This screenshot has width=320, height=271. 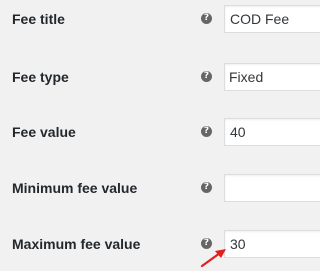 What do you see at coordinates (272, 244) in the screenshot?
I see `maximum-fee-value-input` at bounding box center [272, 244].